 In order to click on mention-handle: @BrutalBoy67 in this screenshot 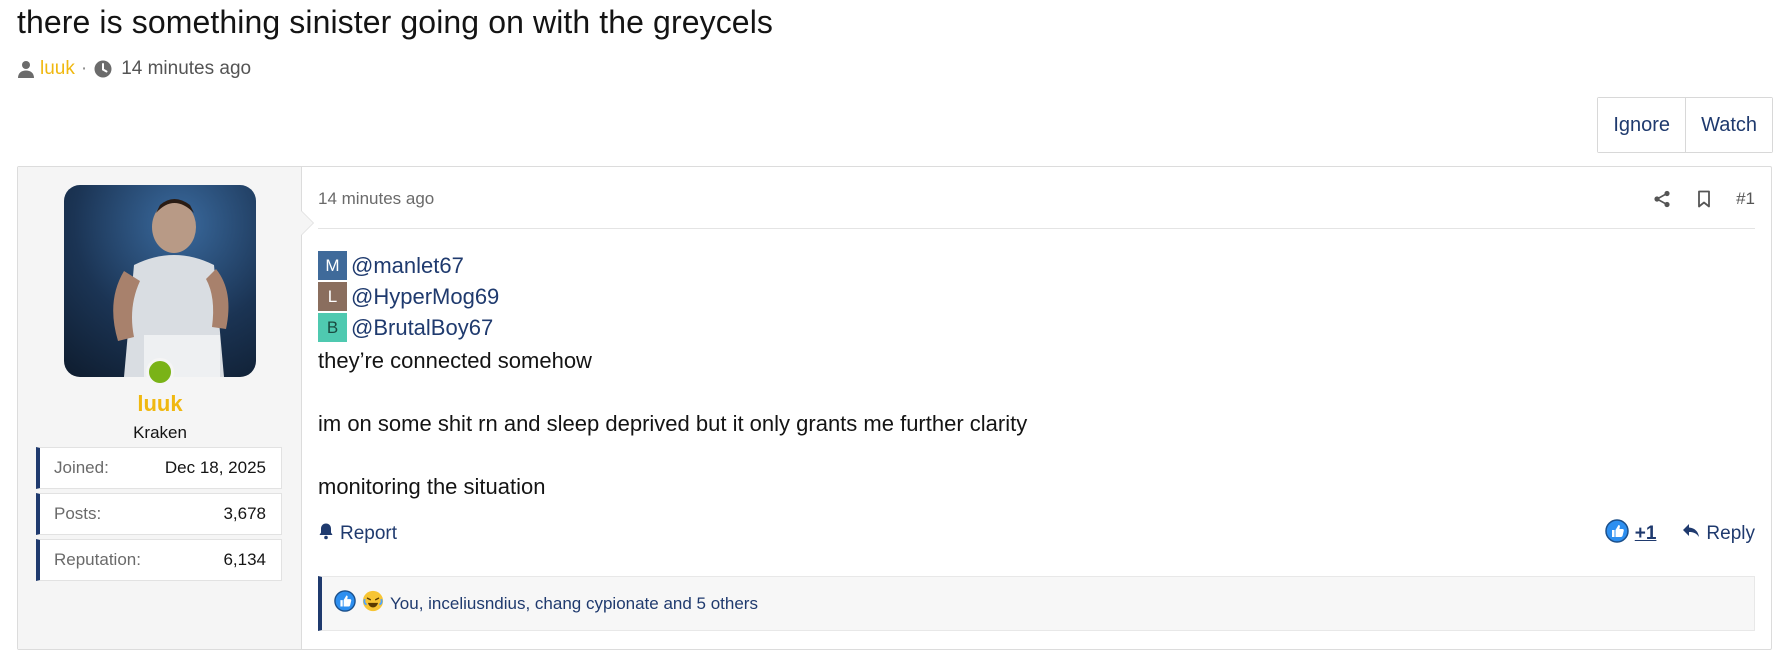, I will do `click(422, 328)`.